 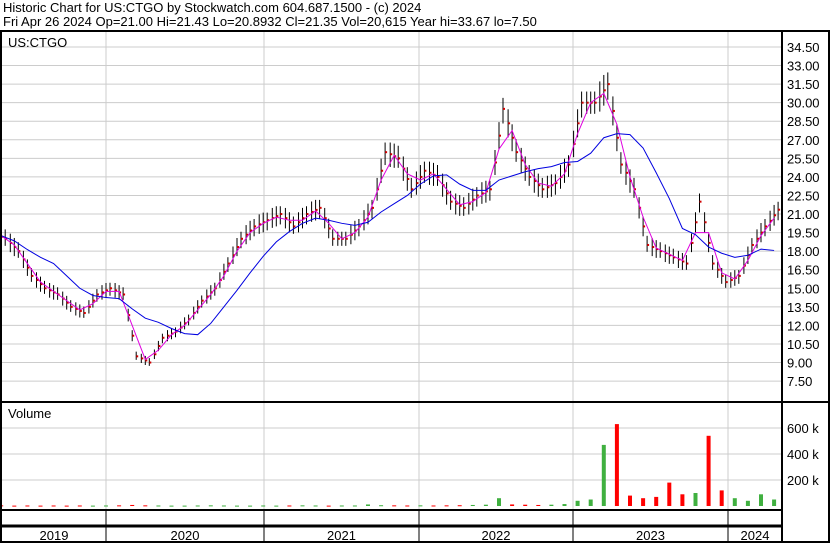 I want to click on price-tick-label: 15.00, so click(x=803, y=288).